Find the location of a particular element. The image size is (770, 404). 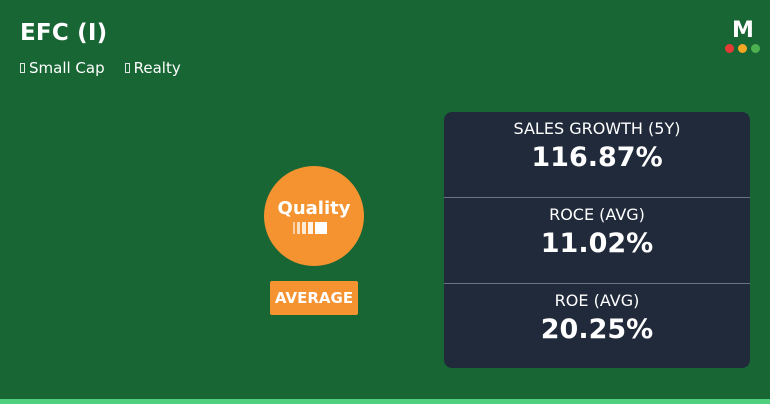

metric-value: 116.87% is located at coordinates (597, 157).